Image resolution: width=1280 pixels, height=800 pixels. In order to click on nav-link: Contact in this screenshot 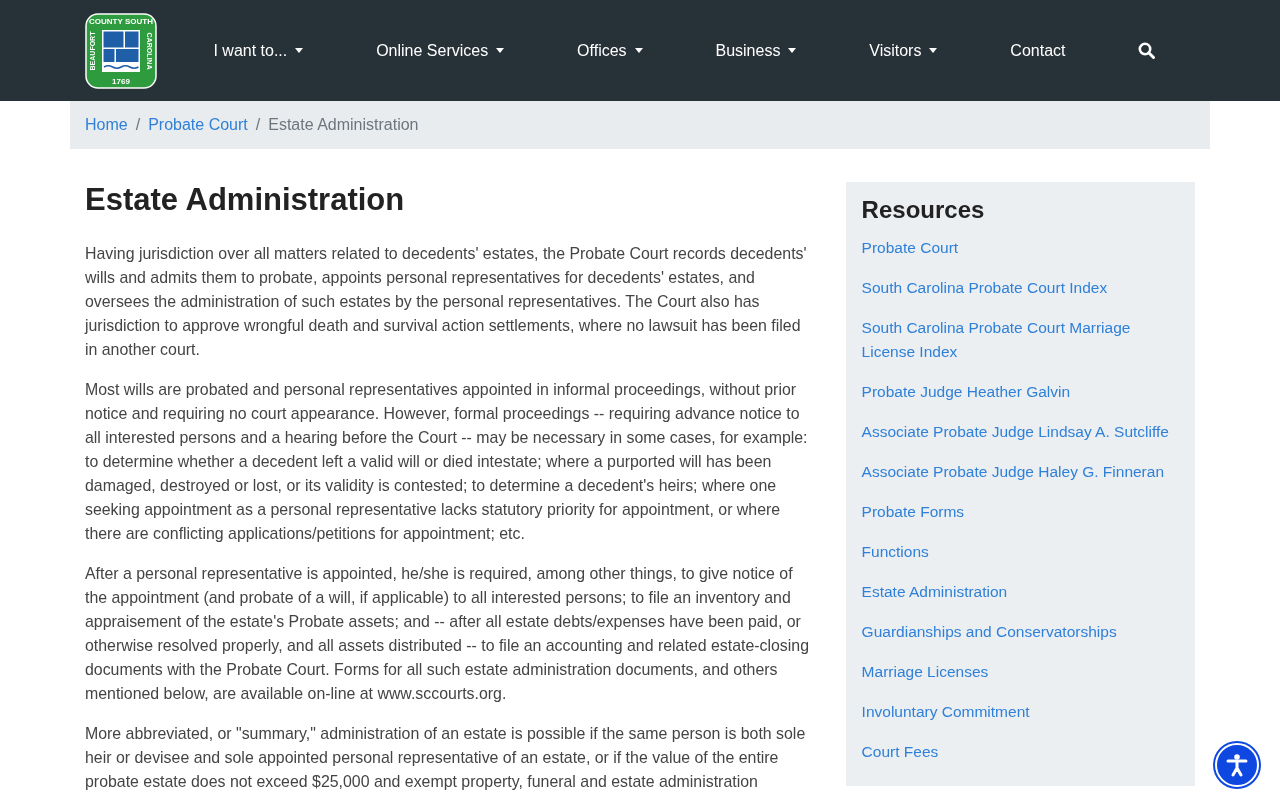, I will do `click(1038, 50)`.